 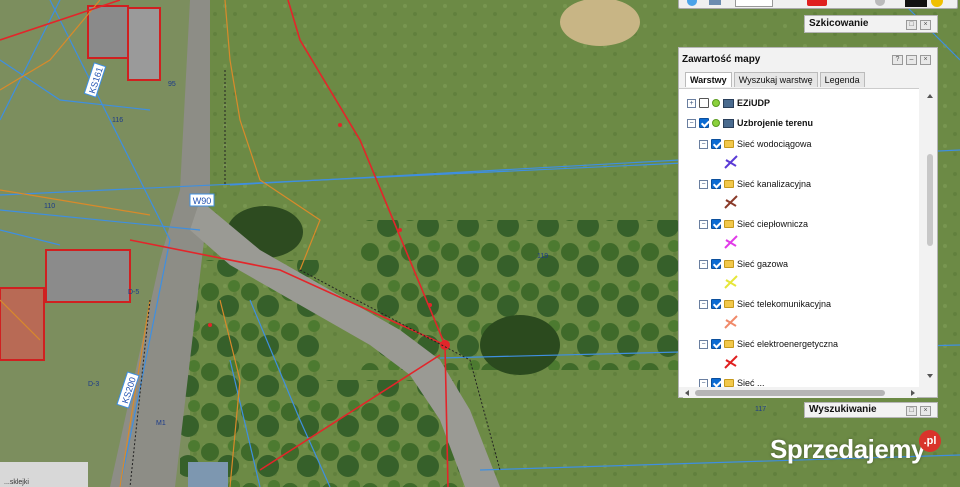 I want to click on gas-network-symbol-icon, so click(x=731, y=282).